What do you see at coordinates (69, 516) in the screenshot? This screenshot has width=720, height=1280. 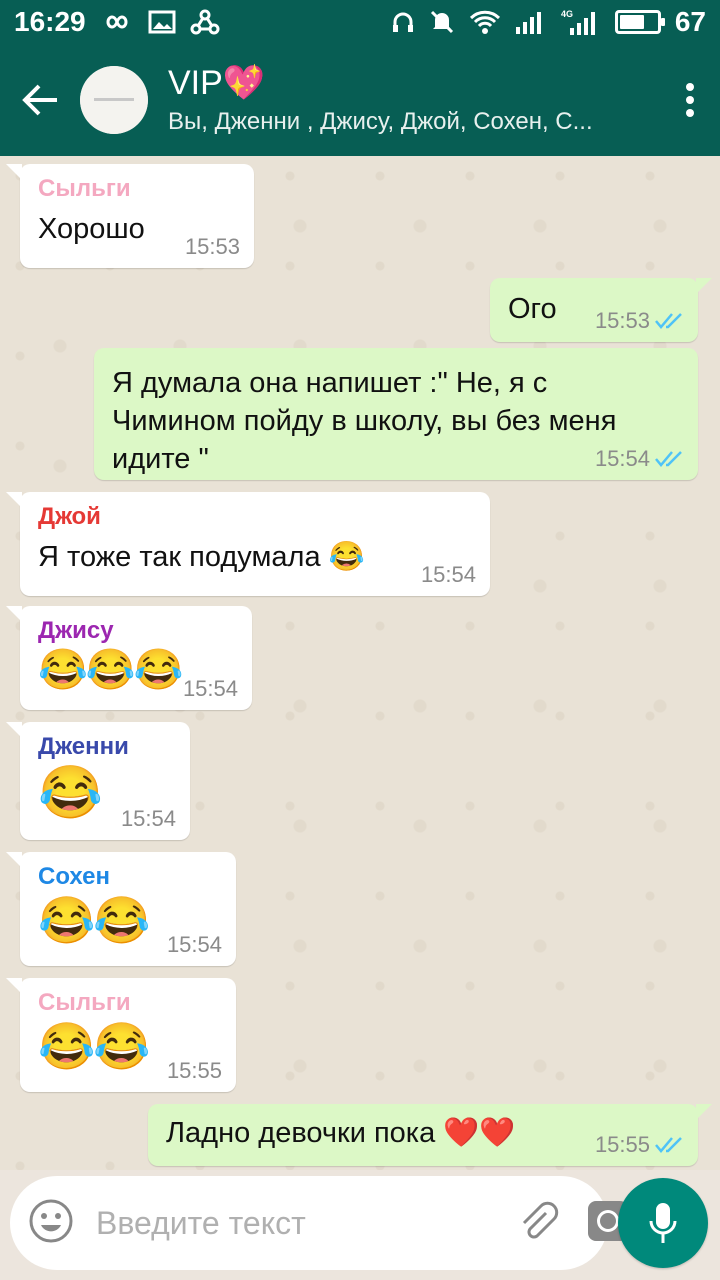 I see `sender-name: Джой` at bounding box center [69, 516].